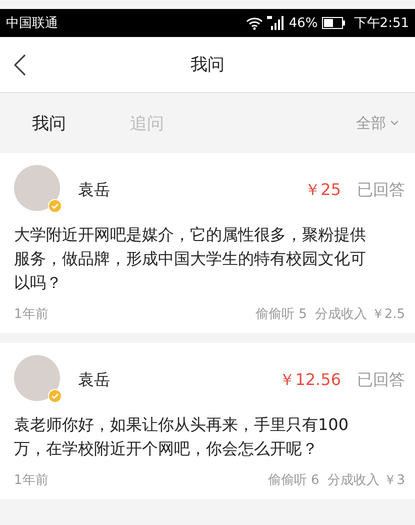 The height and width of the screenshot is (525, 415). Describe the element at coordinates (330, 314) in the screenshot. I see `listen-stats: 偷偷听 5 分成收入 ￥2.5` at that location.